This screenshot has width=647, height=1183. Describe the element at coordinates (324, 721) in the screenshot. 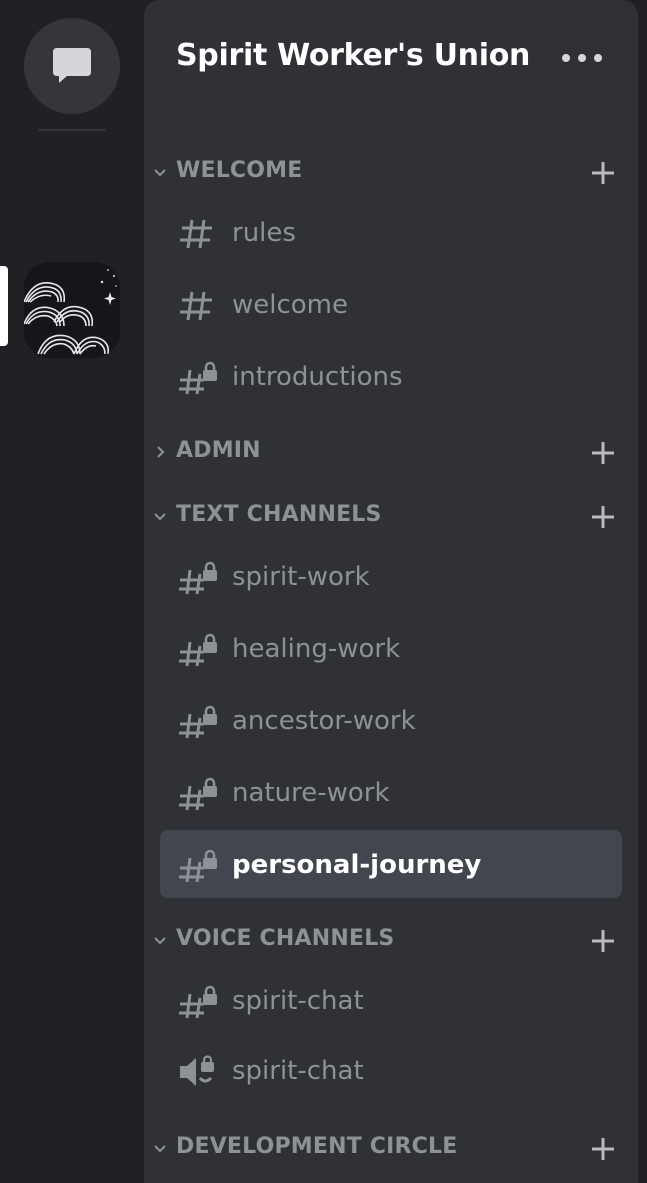

I see `channel-label: ancestor-work` at that location.